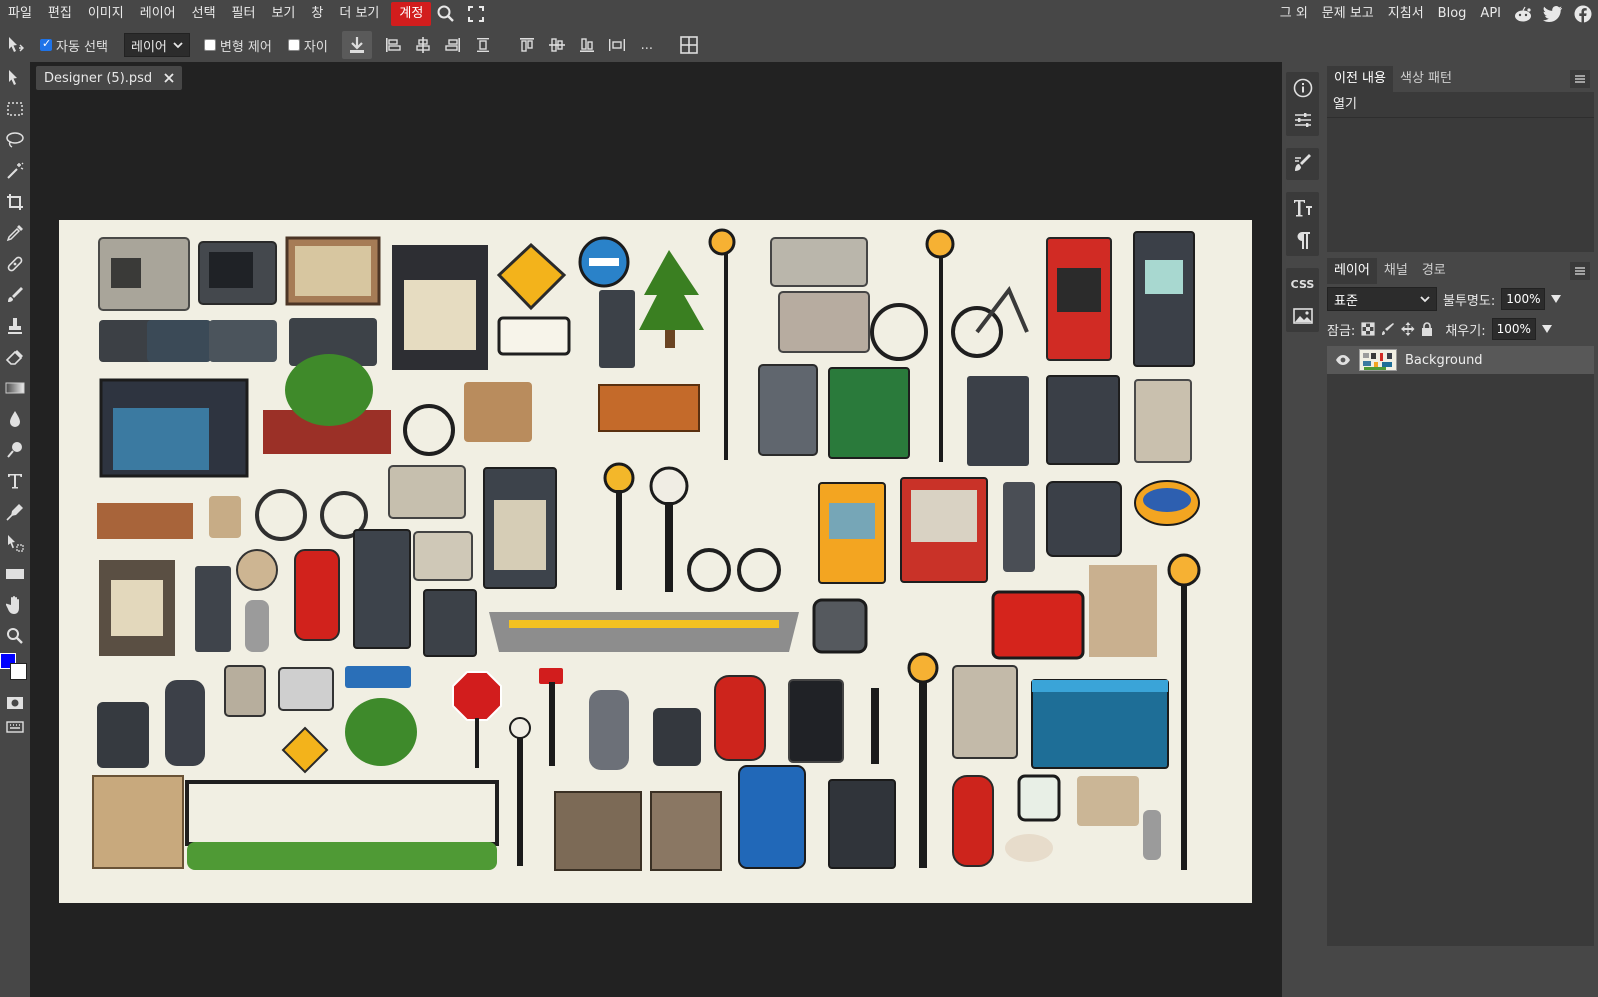  I want to click on hamburger-icon, so click(1580, 79).